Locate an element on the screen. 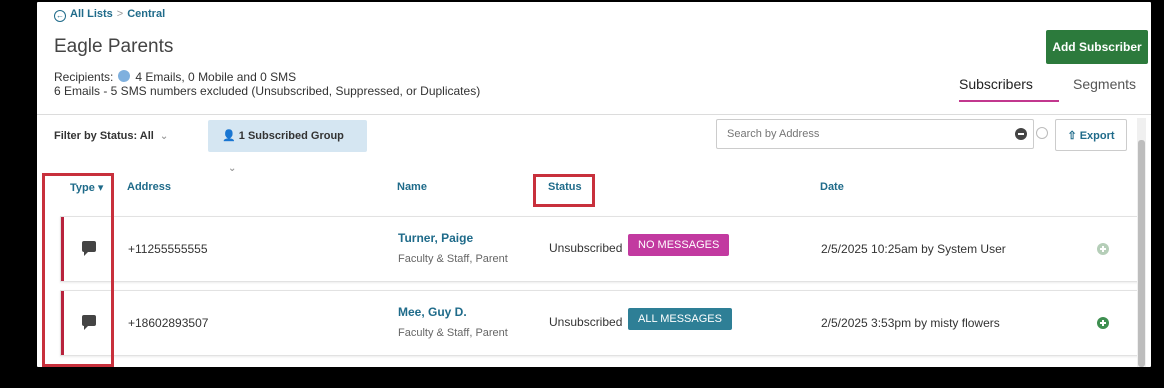 Image resolution: width=1164 pixels, height=388 pixels. export-icon: ⇧ is located at coordinates (1072, 135).